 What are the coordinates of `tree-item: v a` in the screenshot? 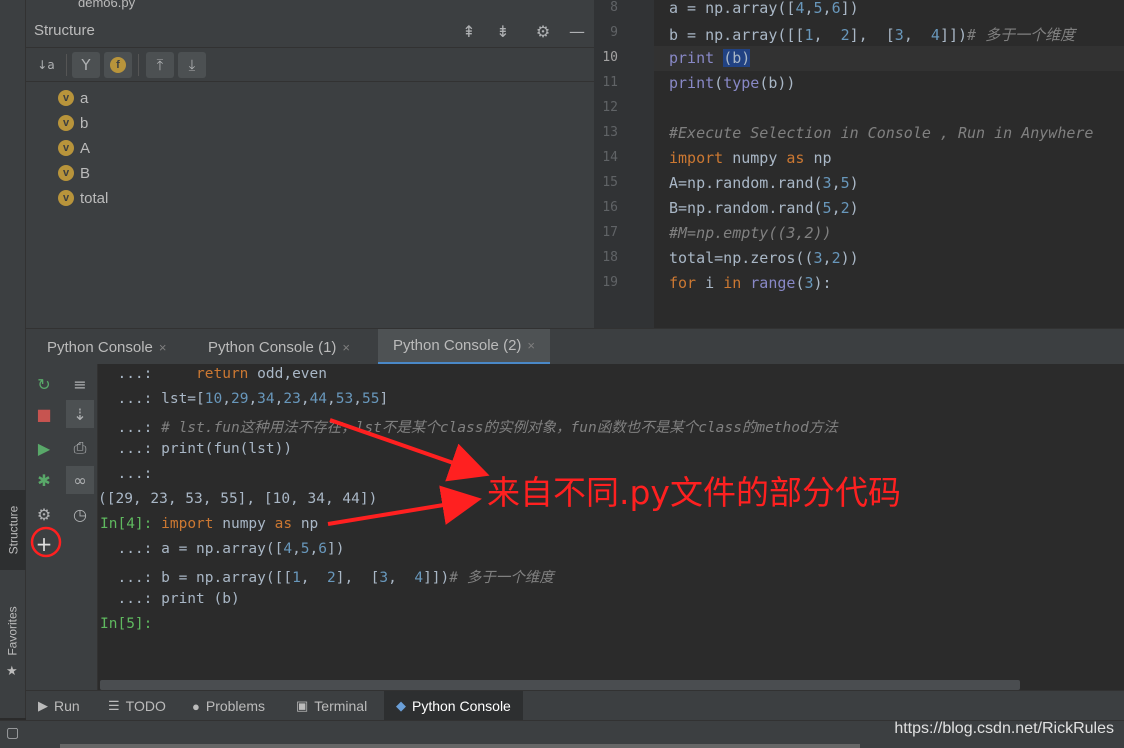 It's located at (73, 98).